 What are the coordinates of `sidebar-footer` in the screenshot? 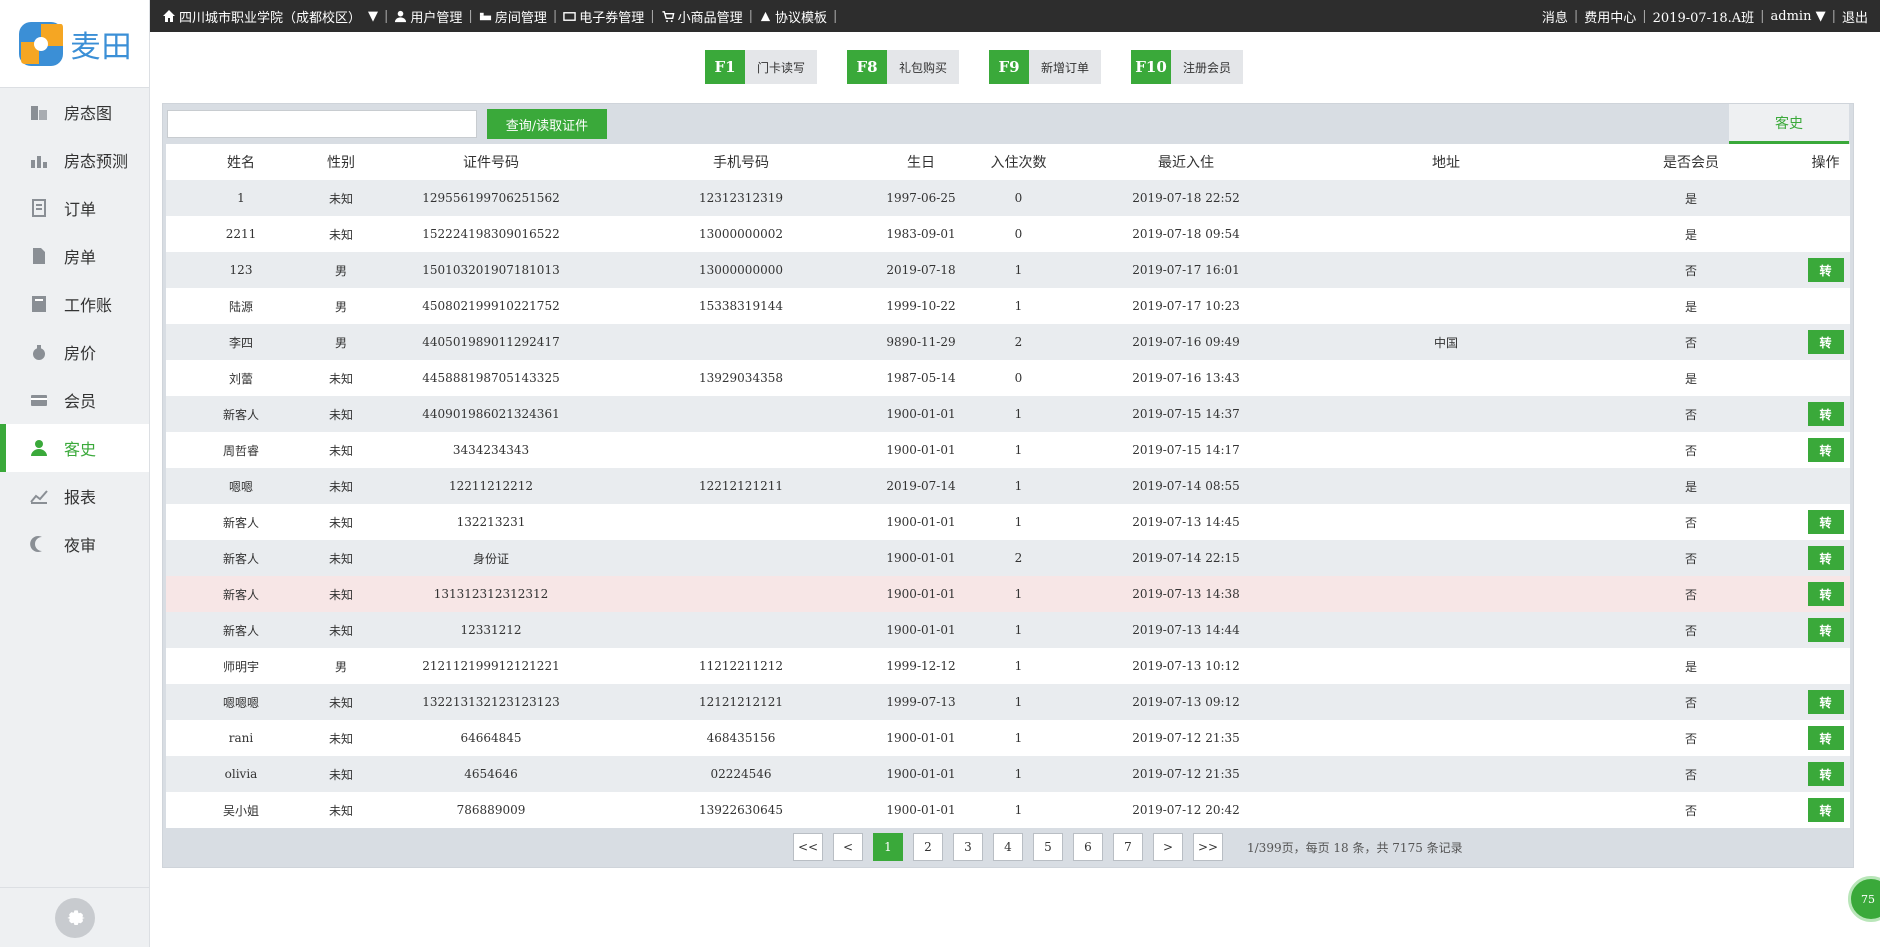 It's located at (75, 917).